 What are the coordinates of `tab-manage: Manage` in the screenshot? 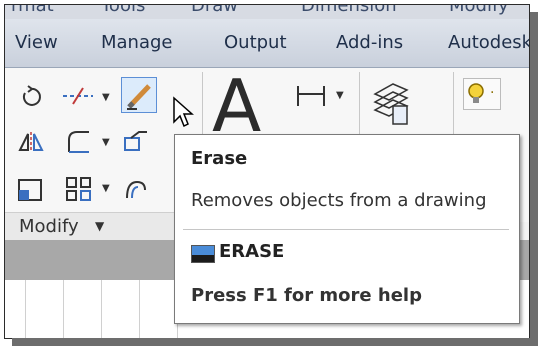 It's located at (137, 42).